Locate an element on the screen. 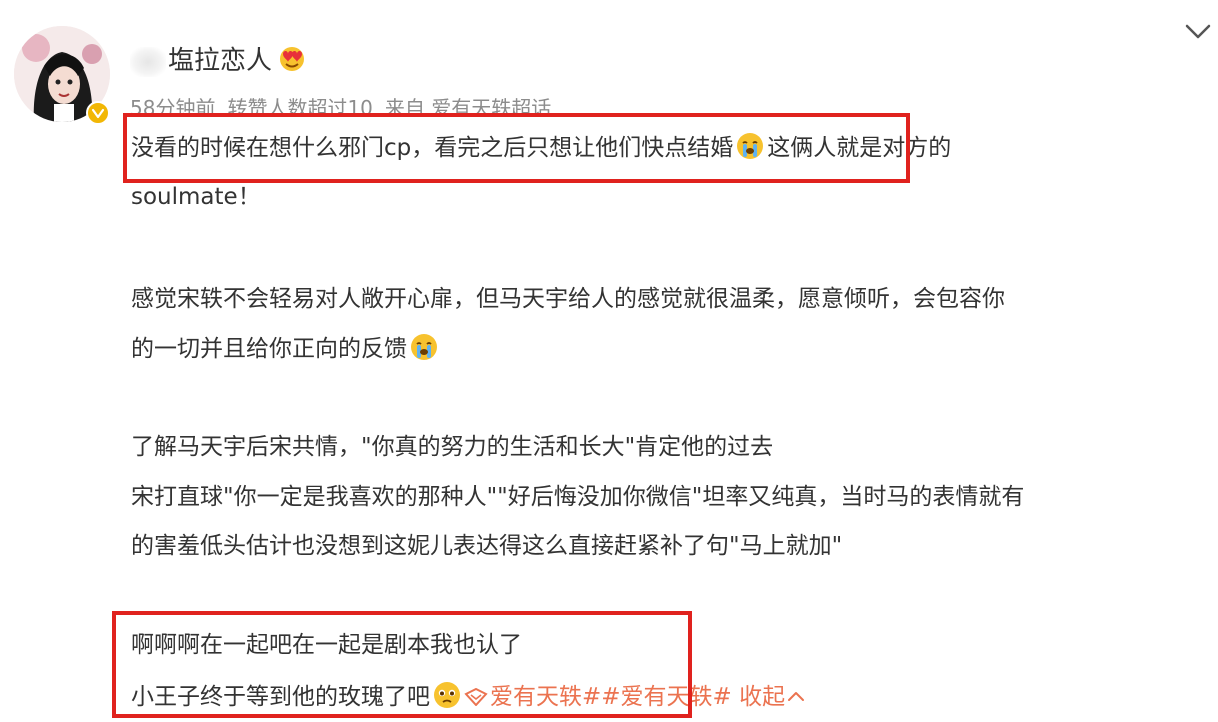 This screenshot has height=722, width=1218. collapse-button: 收起 is located at coordinates (772, 697).